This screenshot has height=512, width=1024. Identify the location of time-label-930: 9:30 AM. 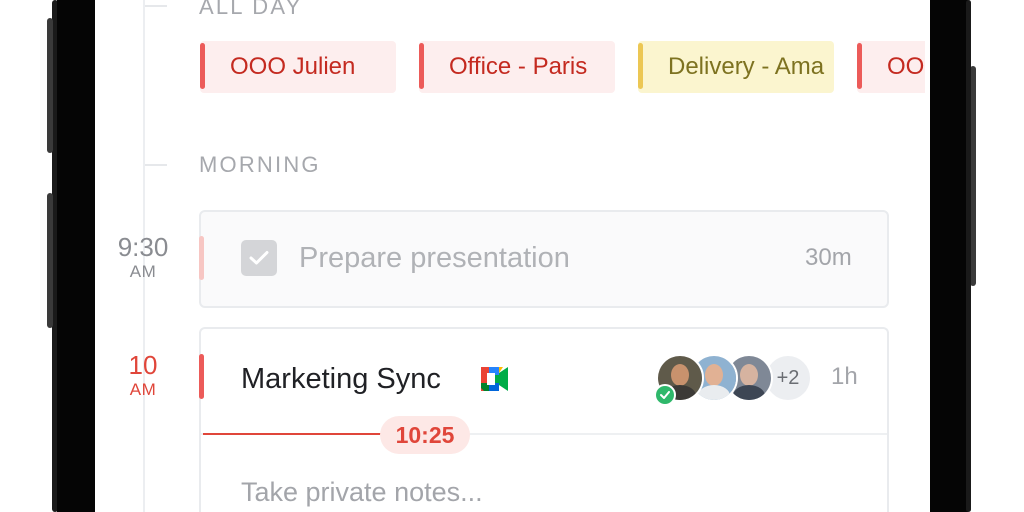
(143, 258).